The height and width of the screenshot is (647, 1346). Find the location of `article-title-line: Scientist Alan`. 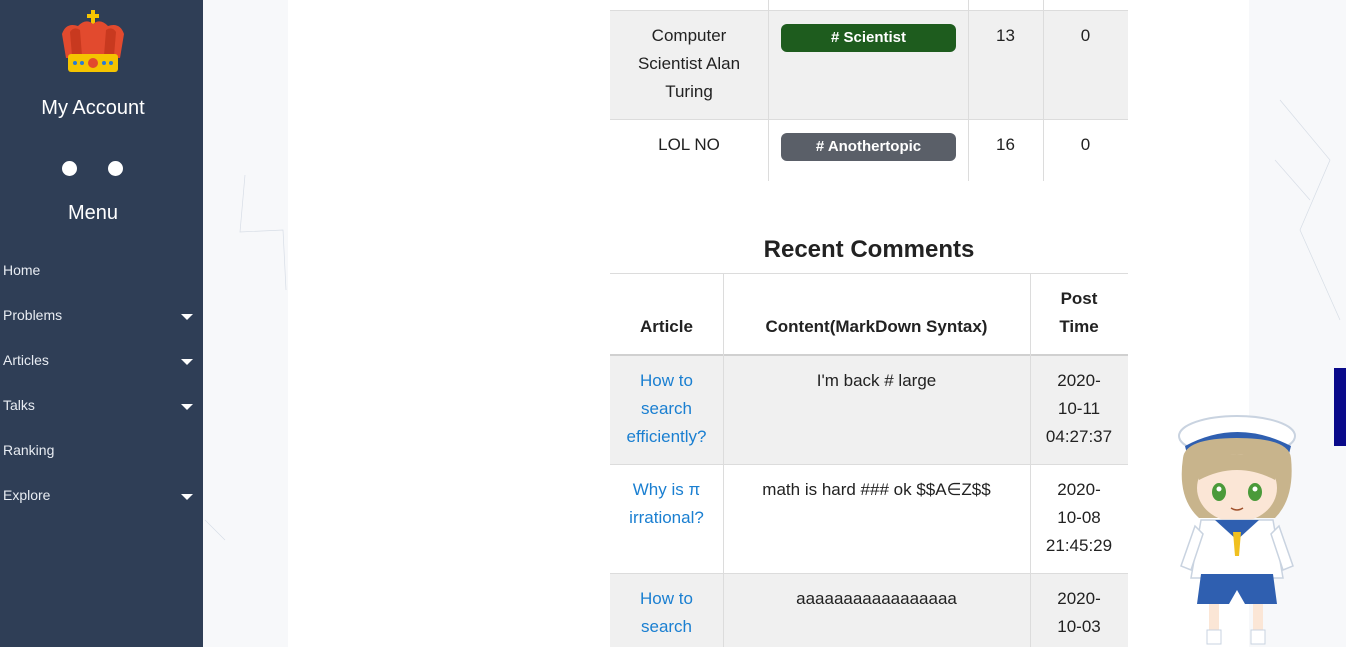

article-title-line: Scientist Alan is located at coordinates (689, 63).